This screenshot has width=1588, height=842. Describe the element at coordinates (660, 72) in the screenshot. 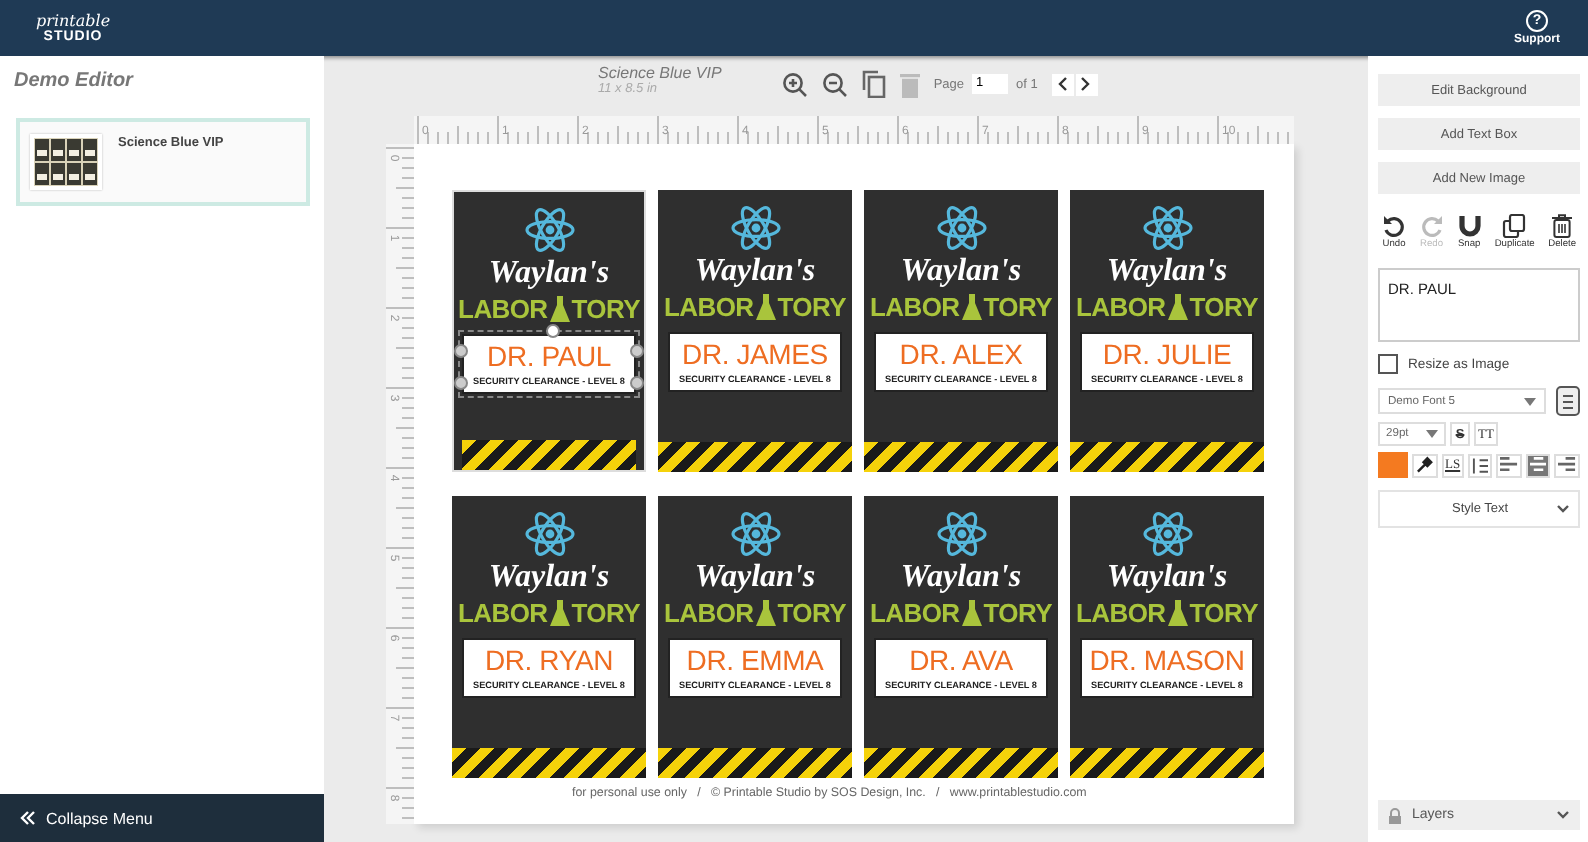

I see `document-title: Science Blue VIP` at that location.